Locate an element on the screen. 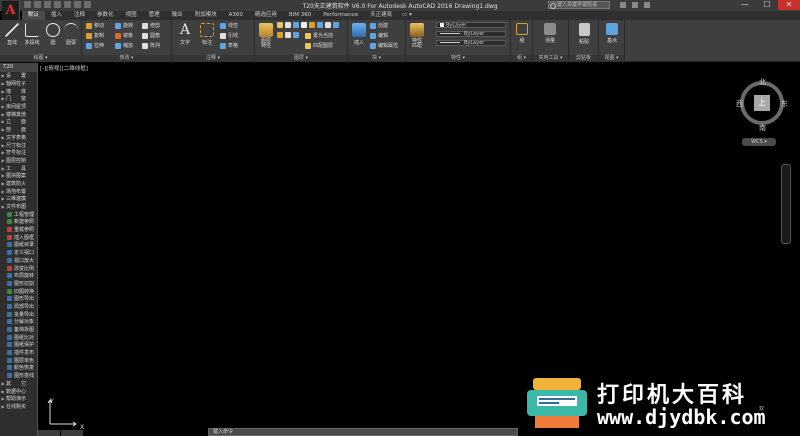 The height and width of the screenshot is (436, 800). viewport-controls-label: [-][俯视][二维线框] is located at coordinates (64, 68).